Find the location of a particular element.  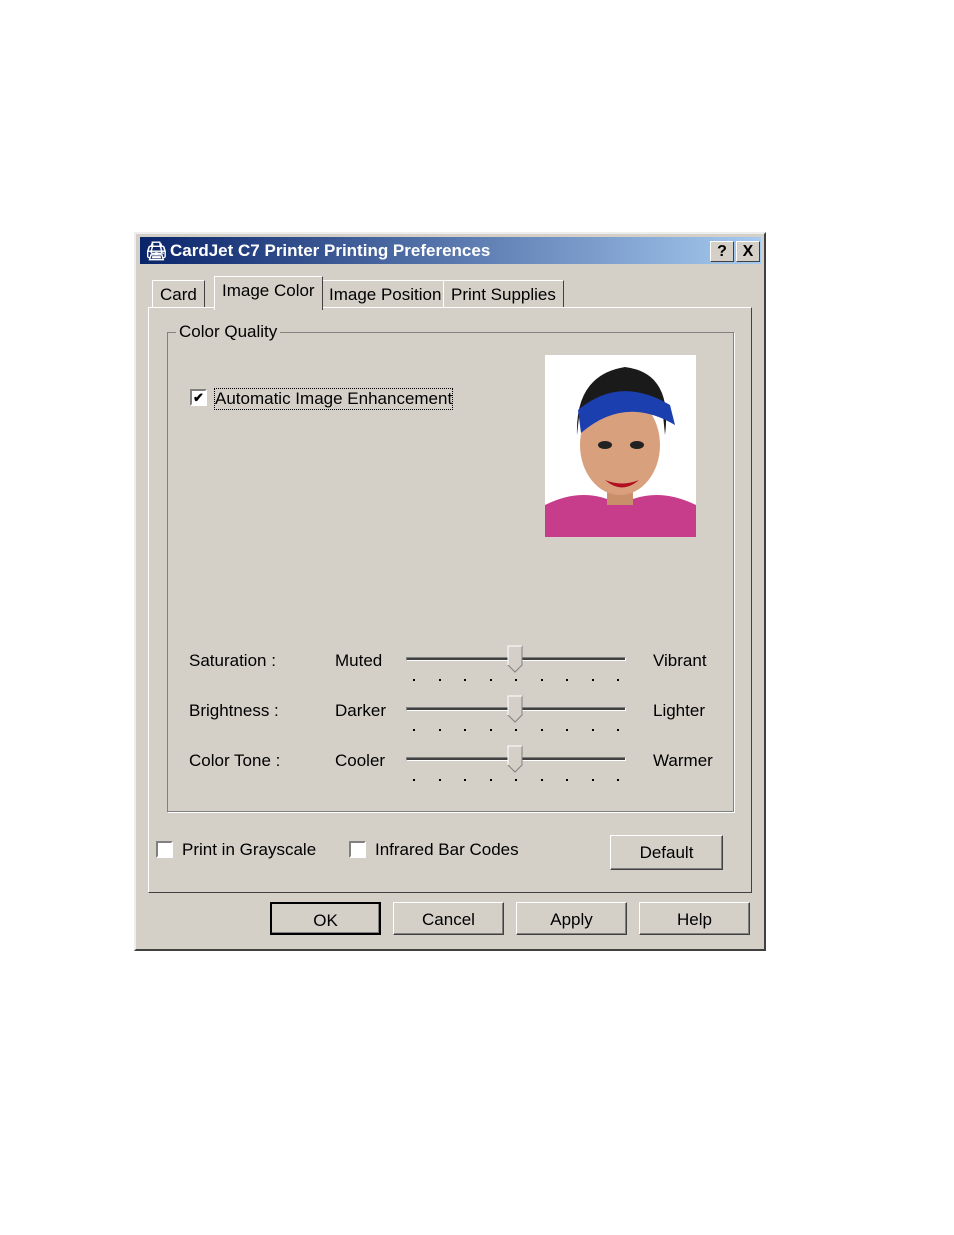

grayscale-checkbox is located at coordinates (164, 849).